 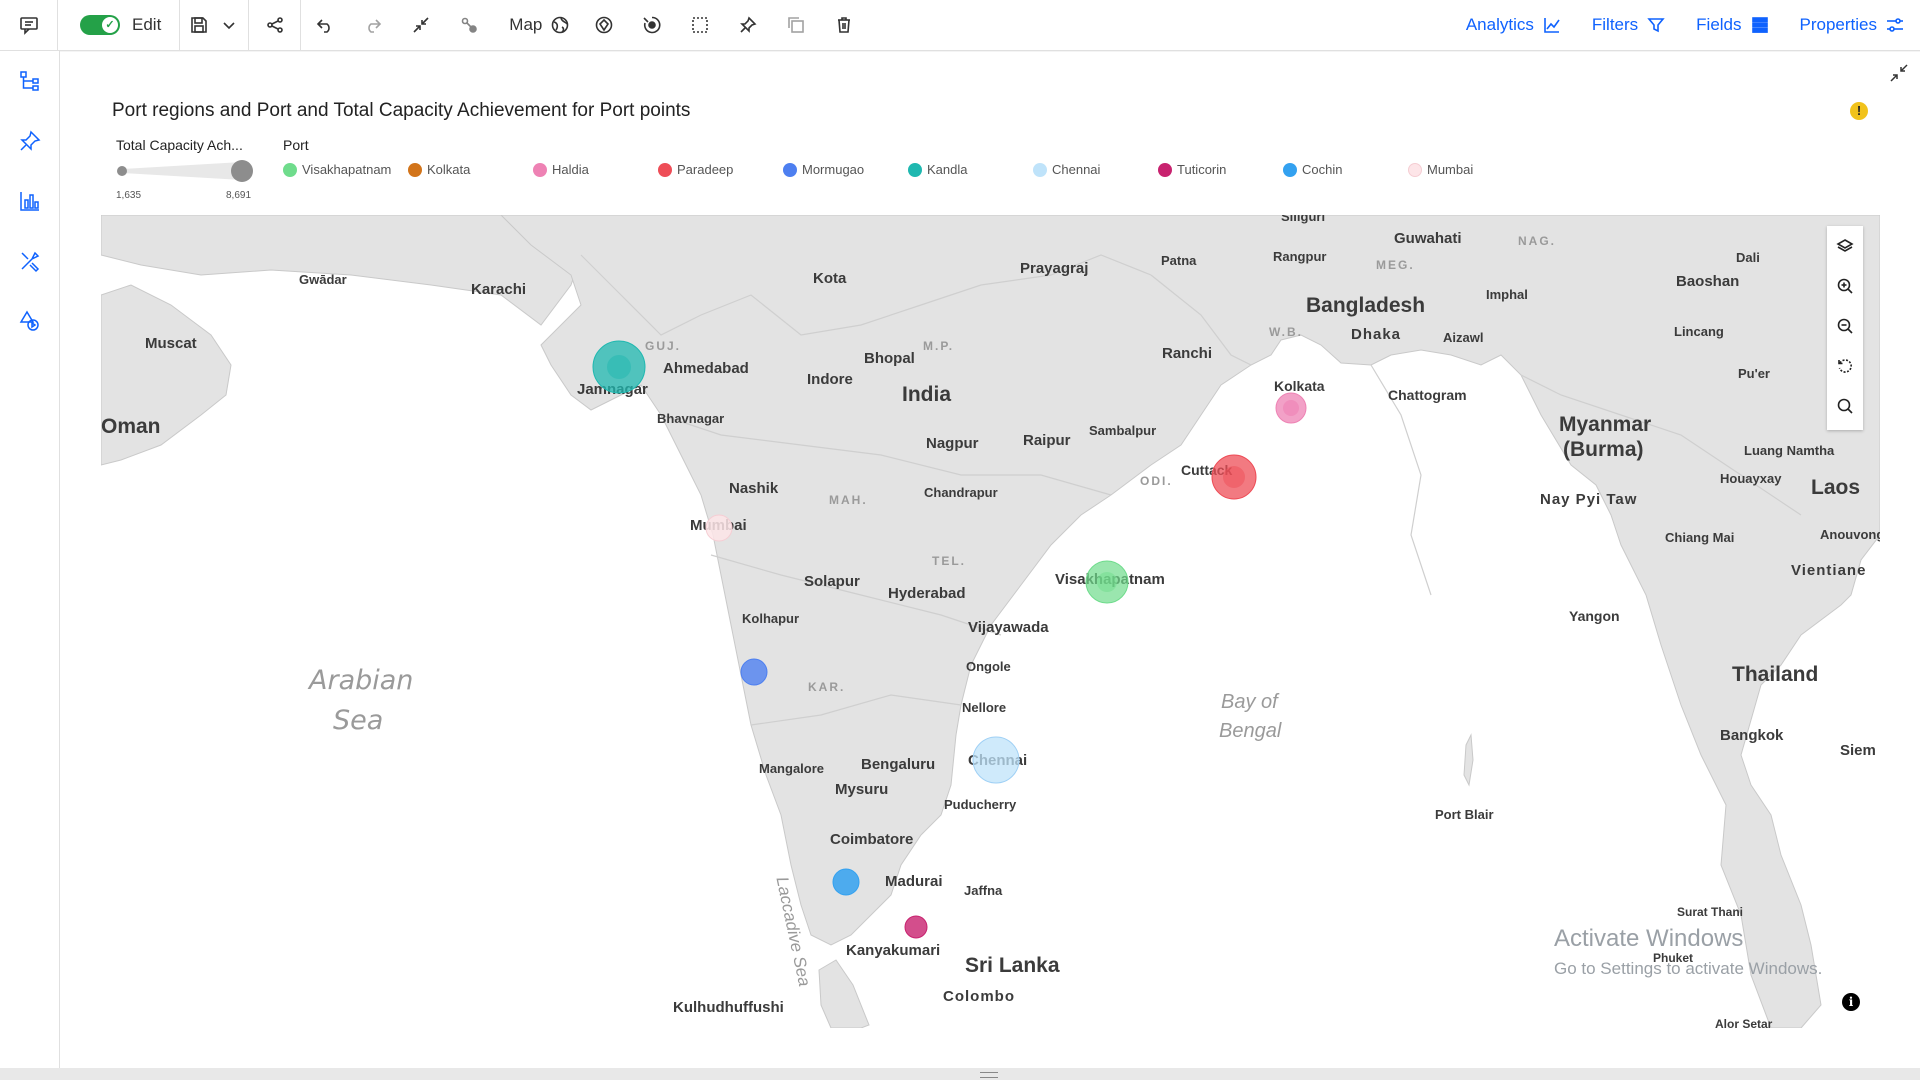 I want to click on map-label: Siem, so click(x=1858, y=750).